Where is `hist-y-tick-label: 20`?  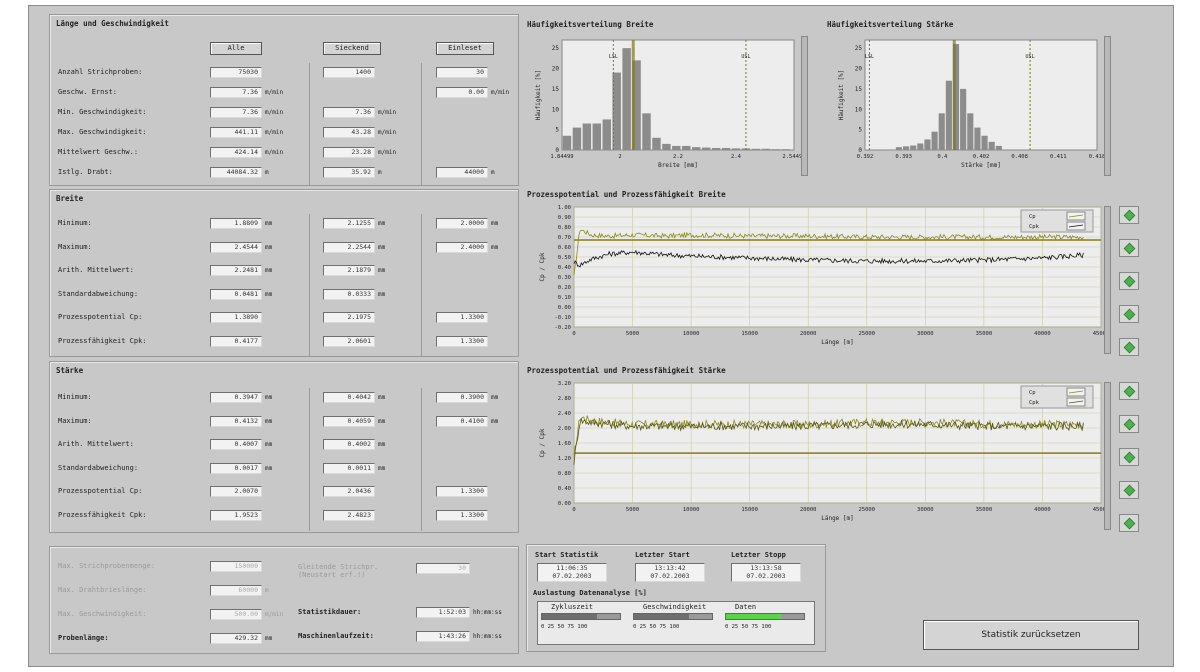
hist-y-tick-label: 20 is located at coordinates (556, 69).